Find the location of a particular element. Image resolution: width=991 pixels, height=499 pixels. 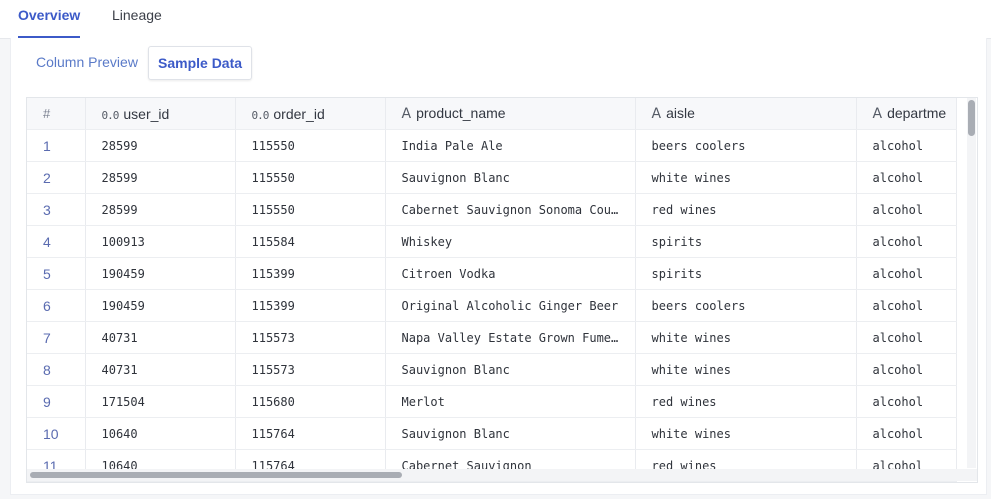

column-header-user-id: 0.0 user_id is located at coordinates (160, 114).